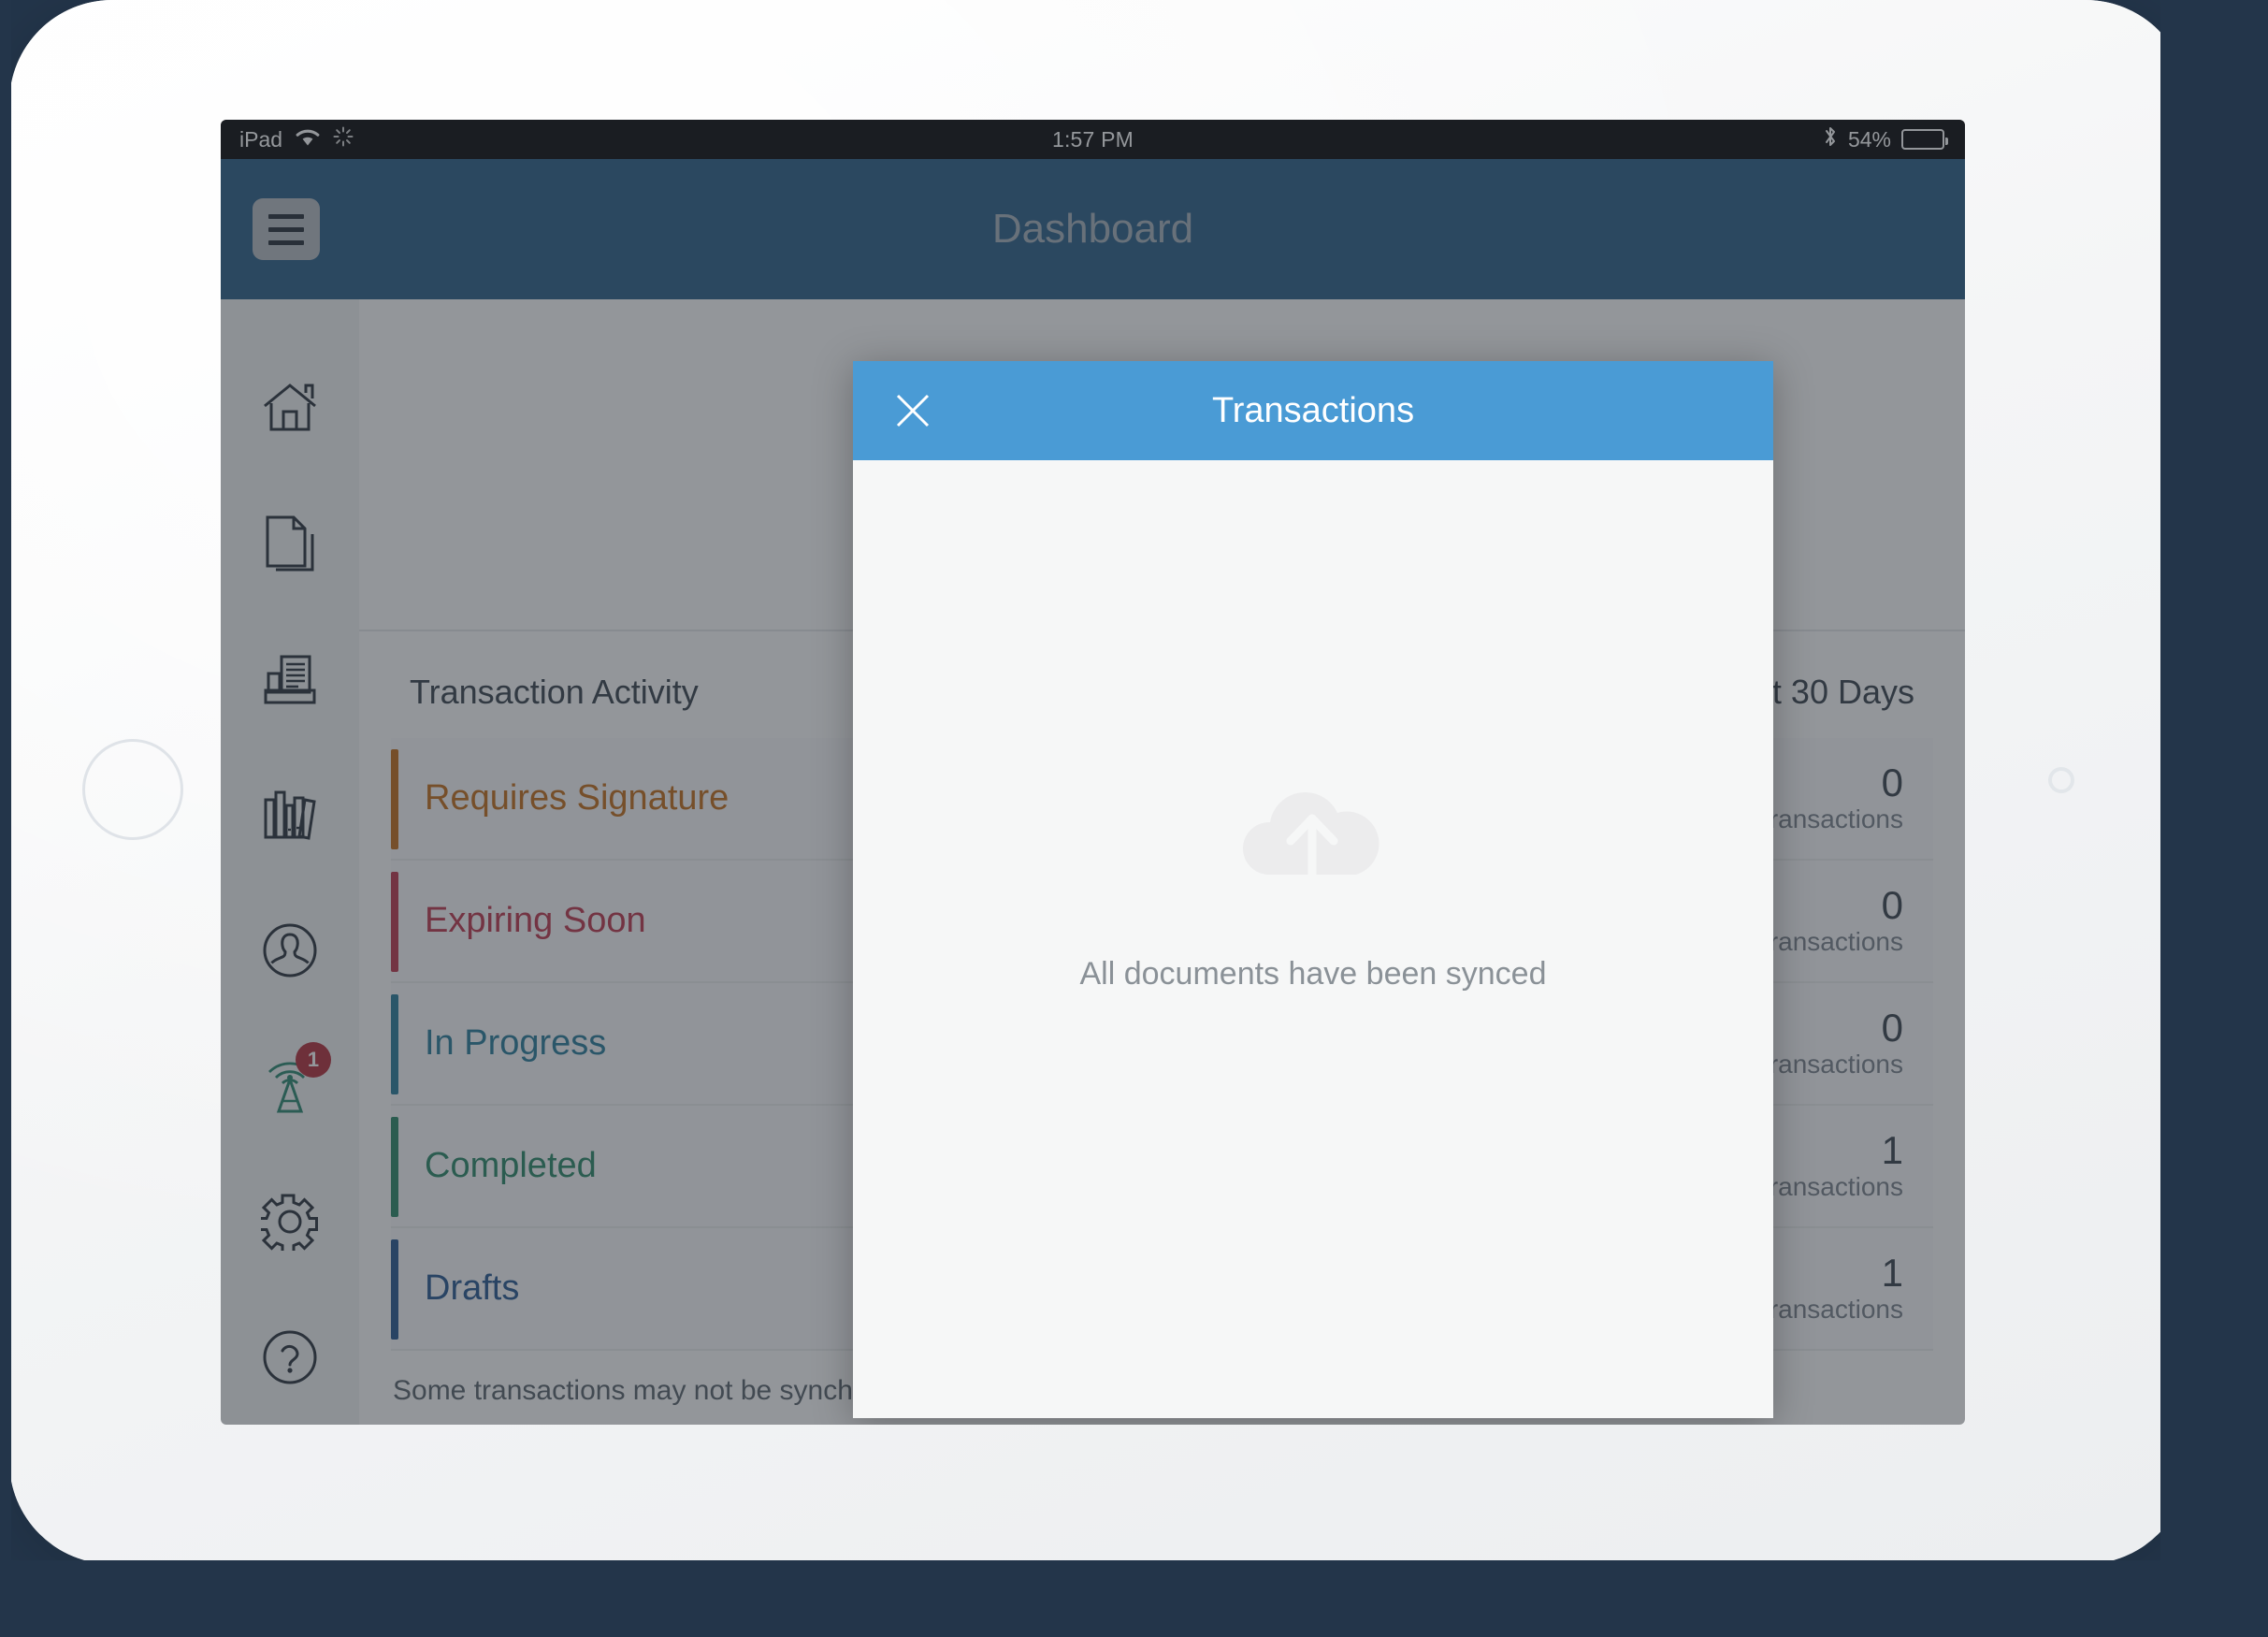 This screenshot has height=1637, width=2268. Describe the element at coordinates (1313, 974) in the screenshot. I see `empty-state-message: All documents have been synced` at that location.